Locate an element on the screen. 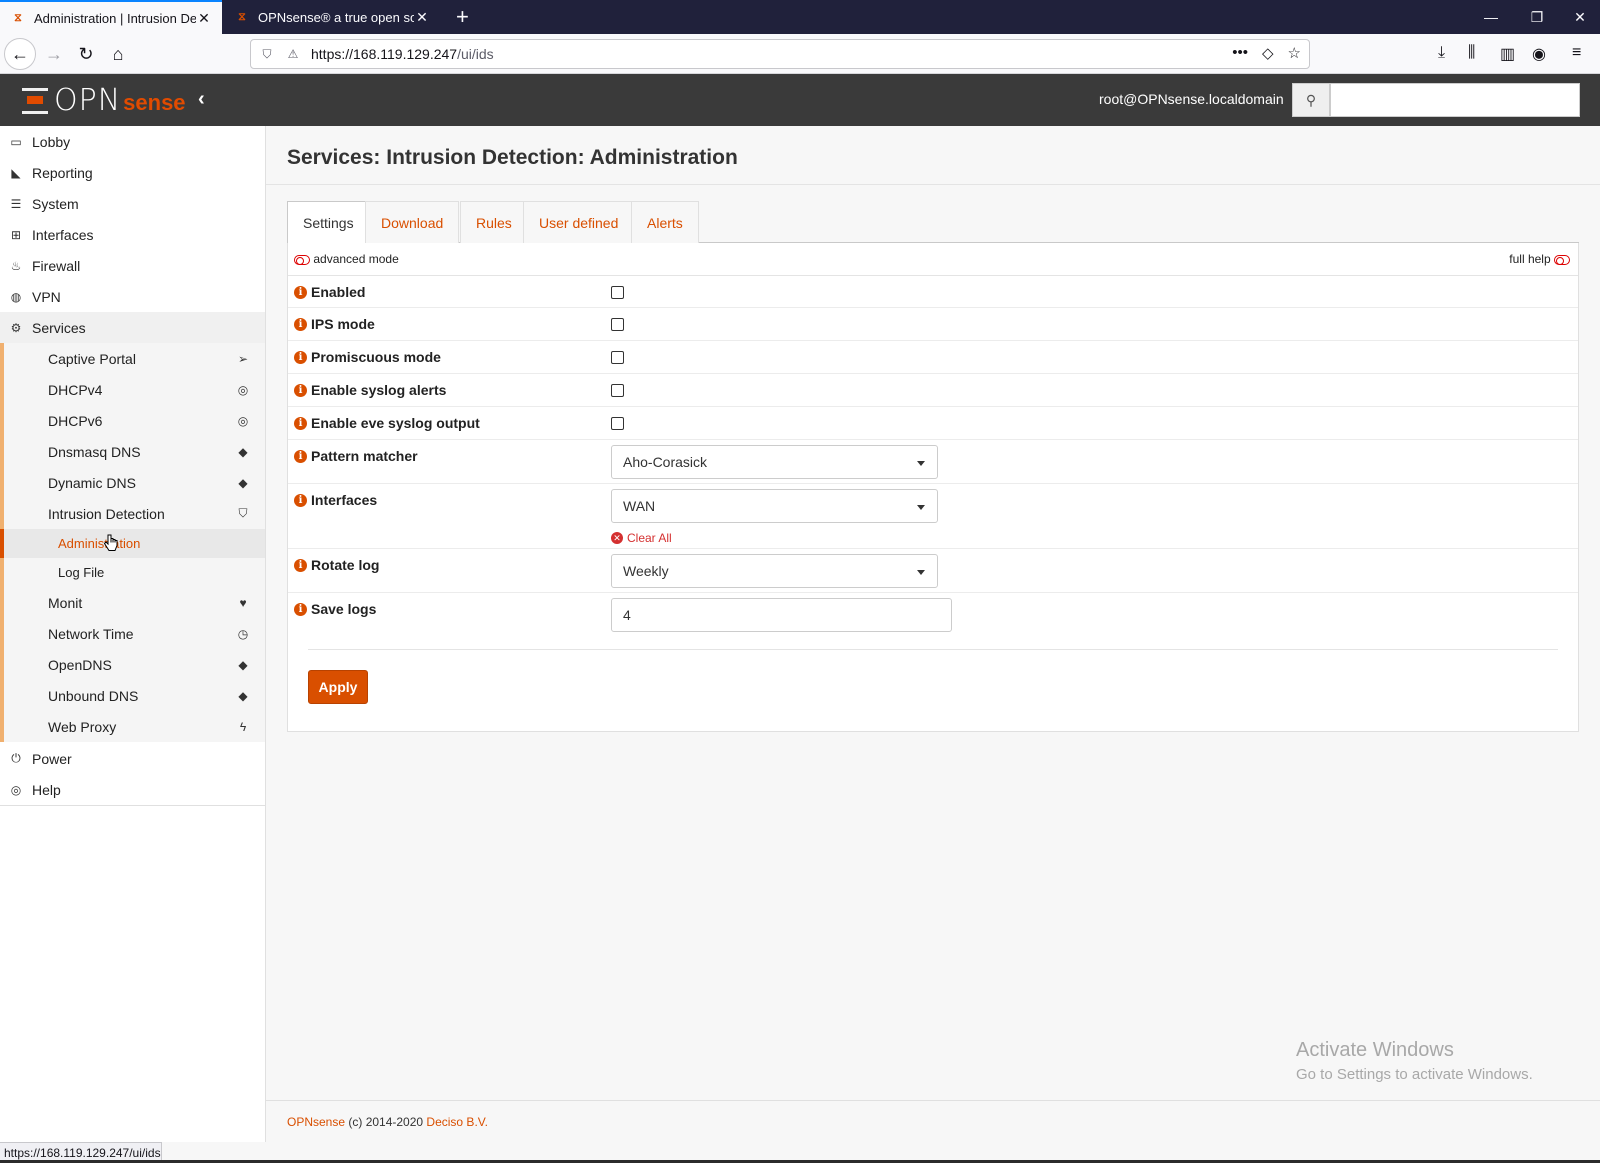 Image resolution: width=1600 pixels, height=1163 pixels. globe-icon: ◍ is located at coordinates (16, 296).